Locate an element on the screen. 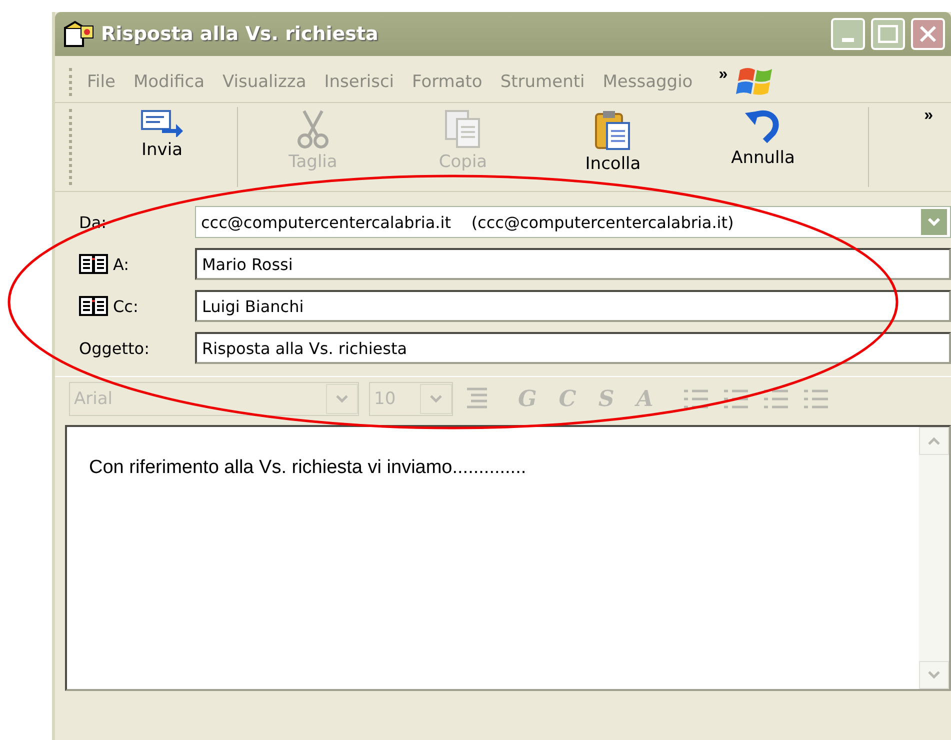  dropdown-button is located at coordinates (934, 222).